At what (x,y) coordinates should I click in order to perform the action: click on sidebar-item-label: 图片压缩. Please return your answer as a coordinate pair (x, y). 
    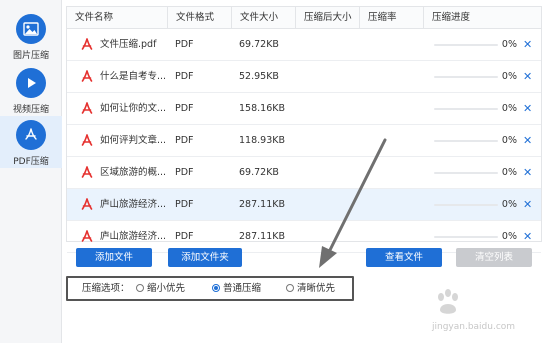
    Looking at the image, I should click on (30, 56).